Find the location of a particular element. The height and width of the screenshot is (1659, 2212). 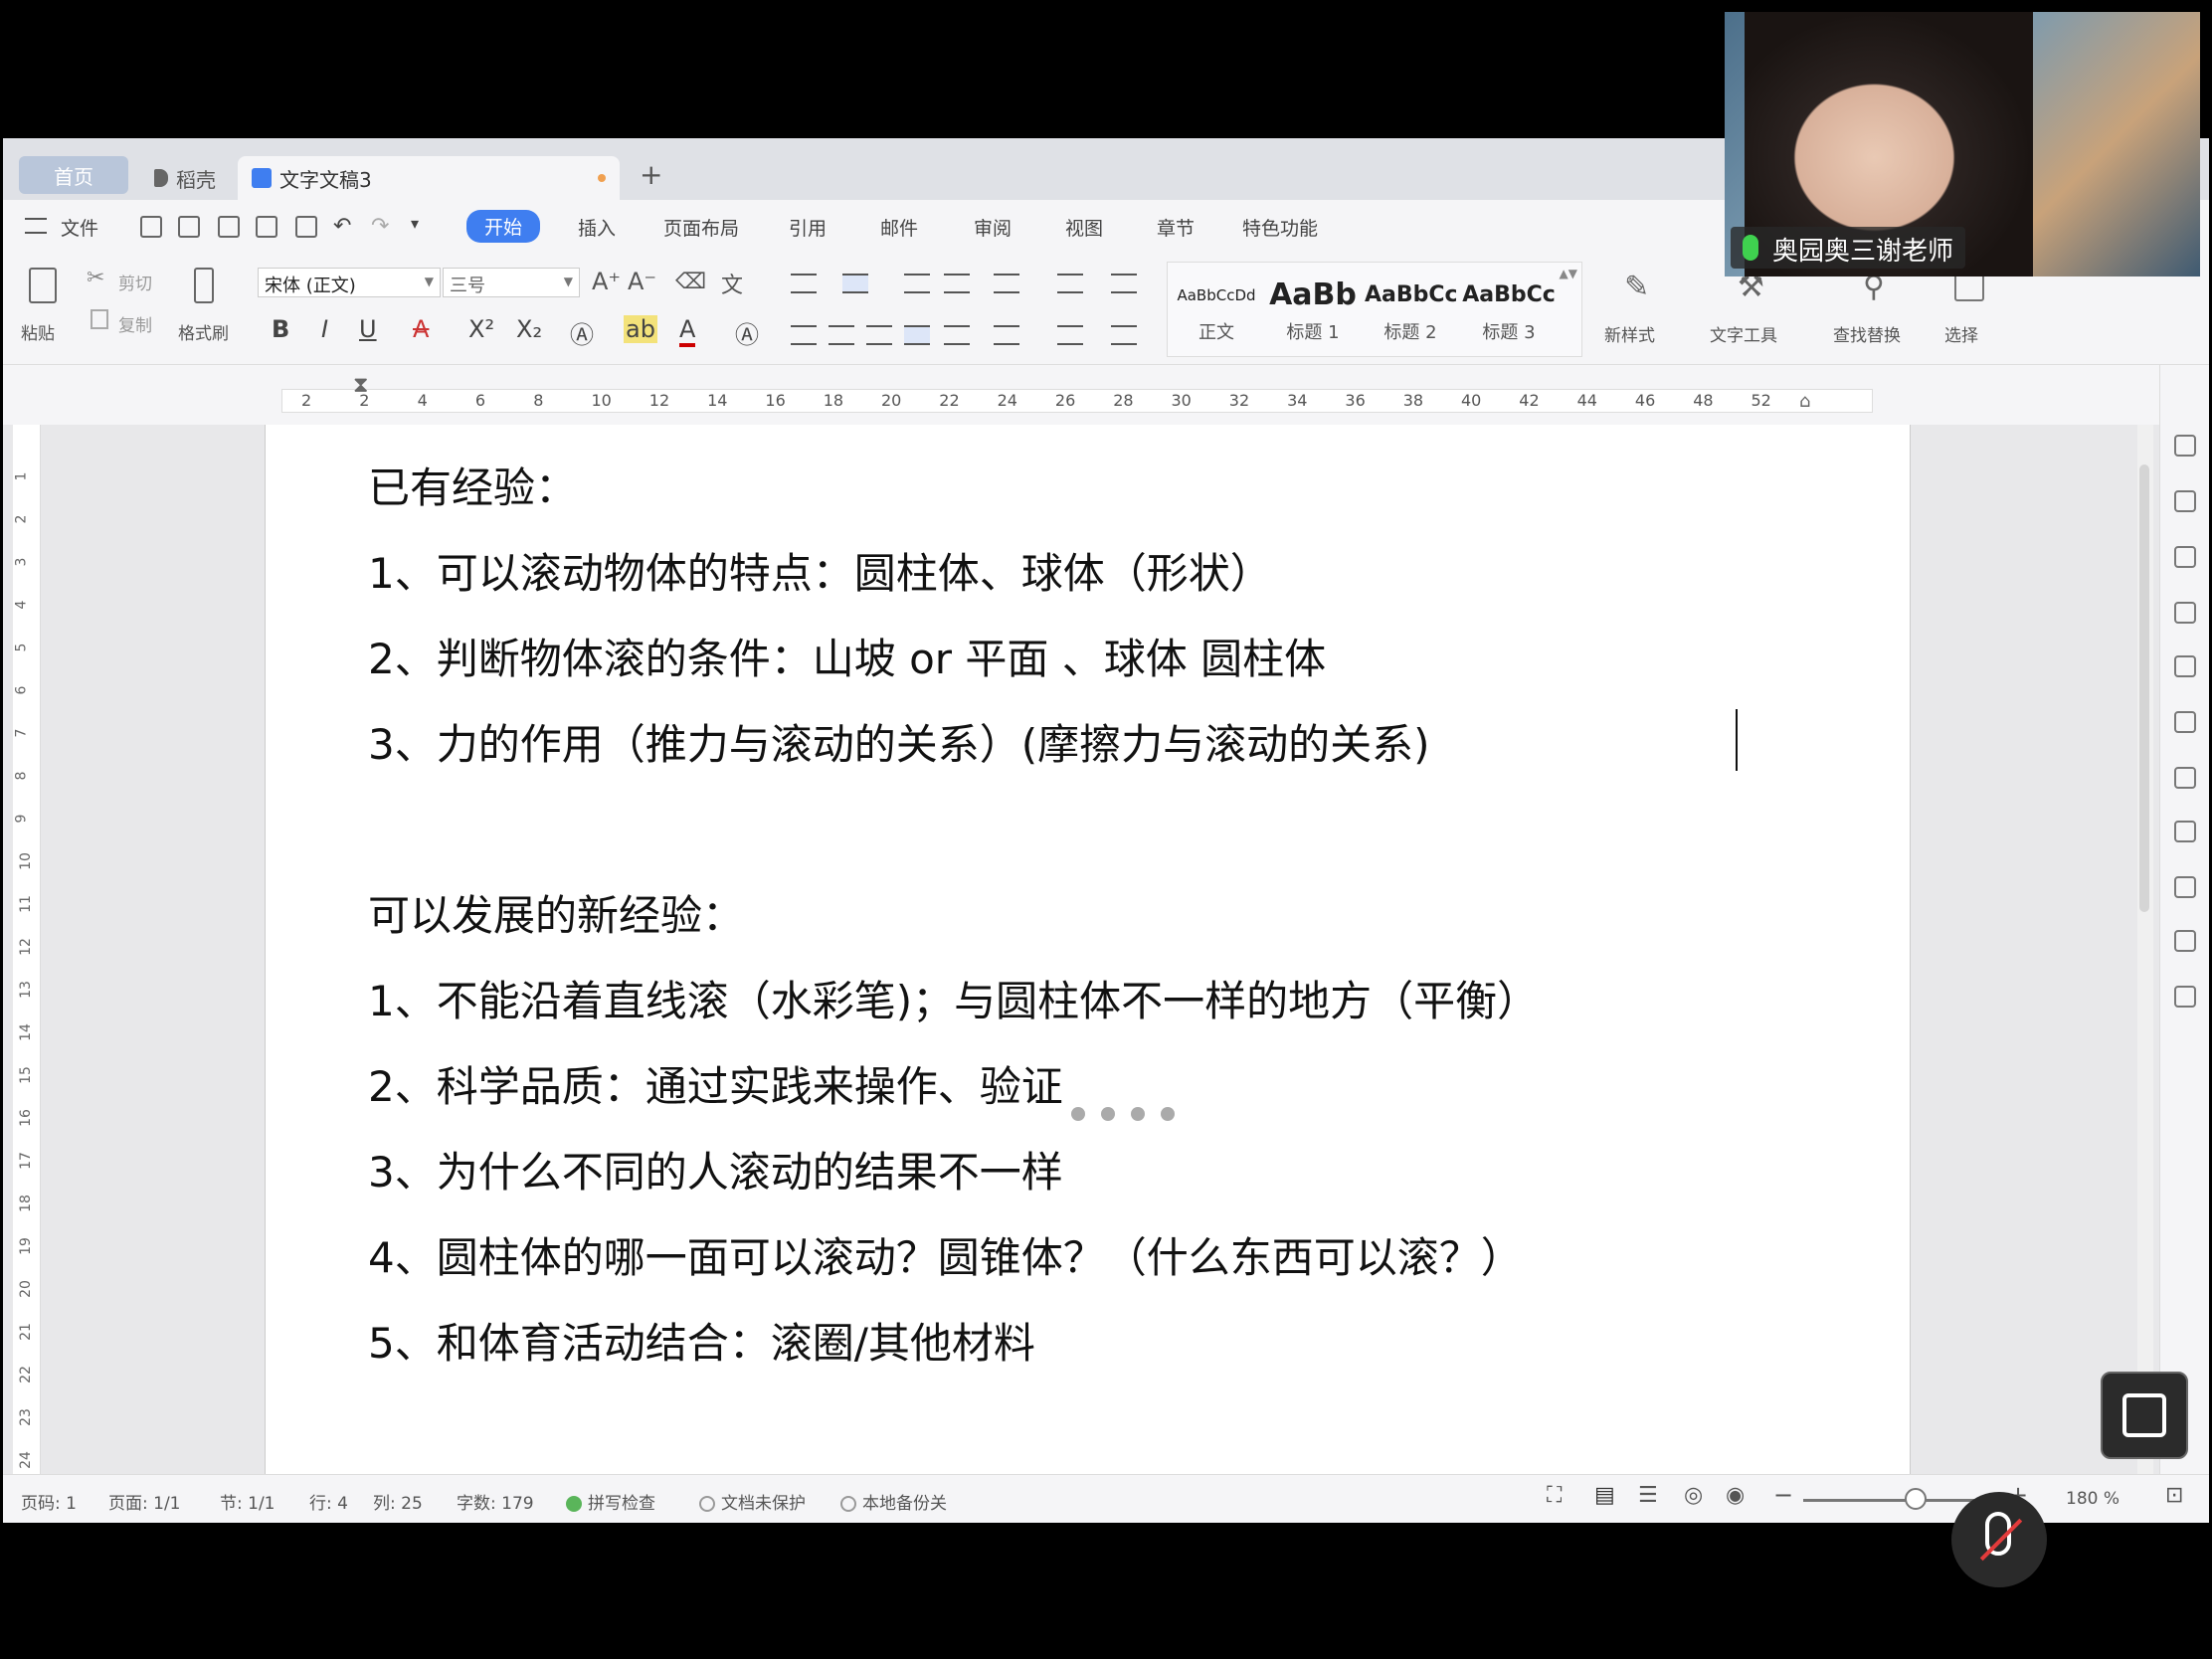

image-text-icon is located at coordinates (2185, 941).